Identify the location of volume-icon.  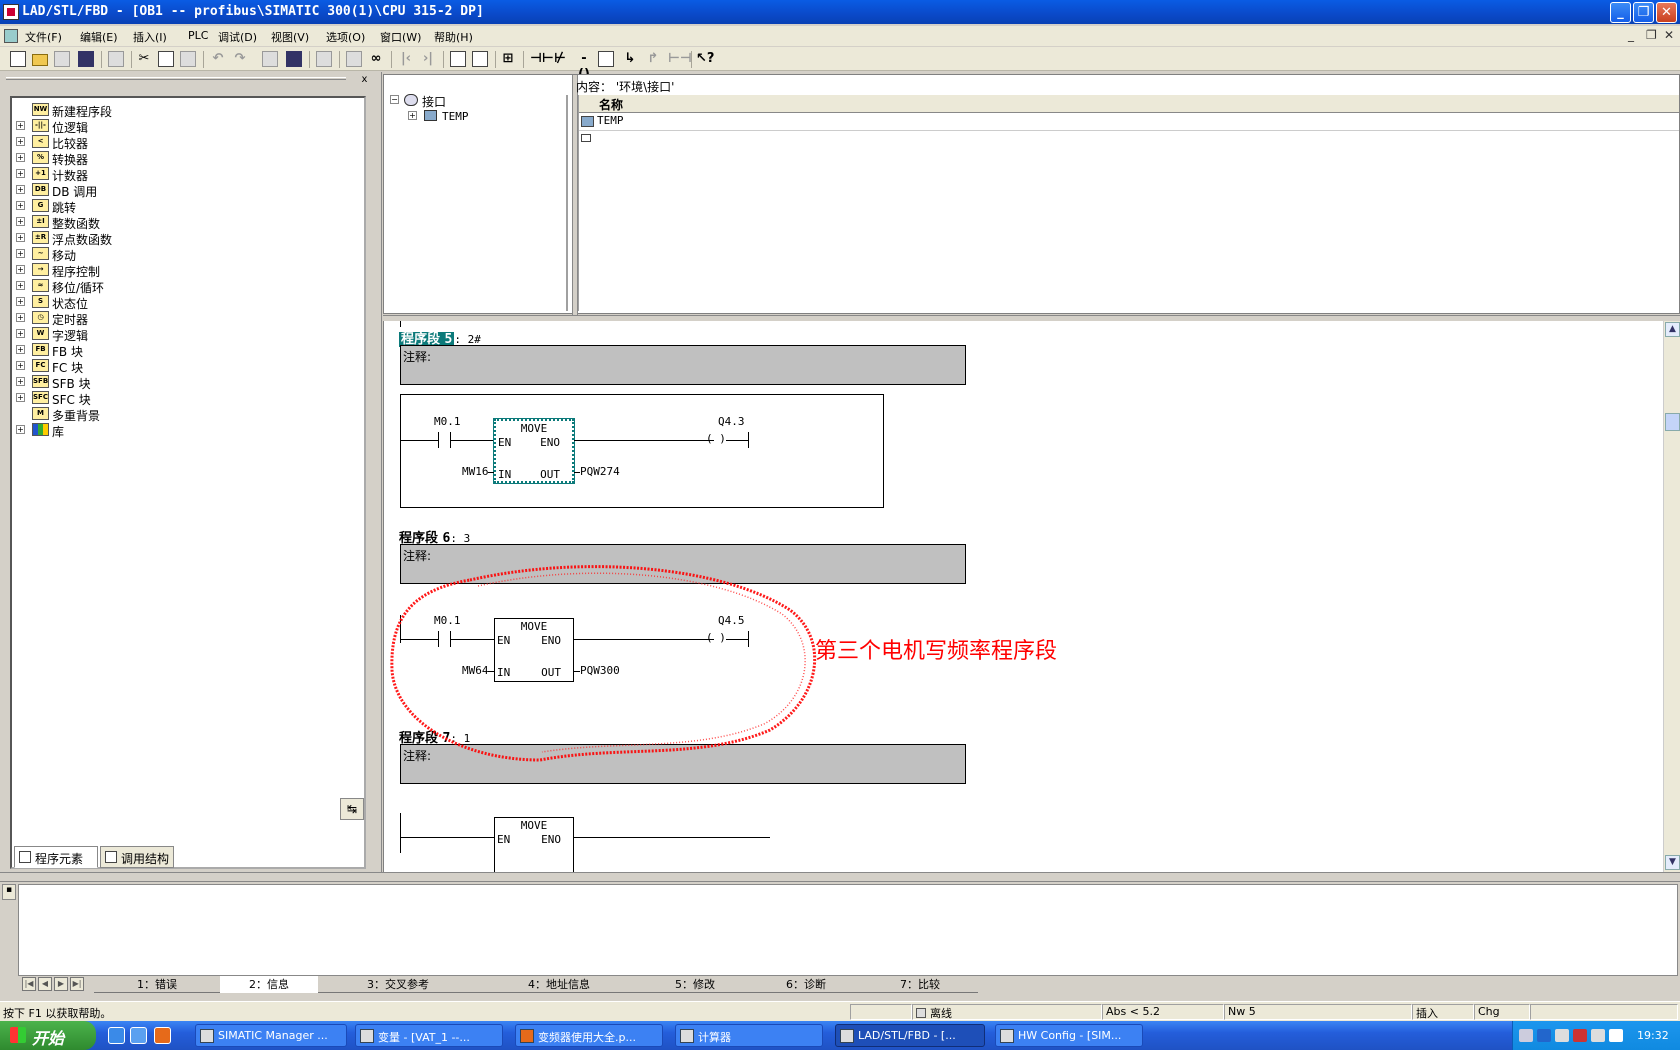
(1616, 1035).